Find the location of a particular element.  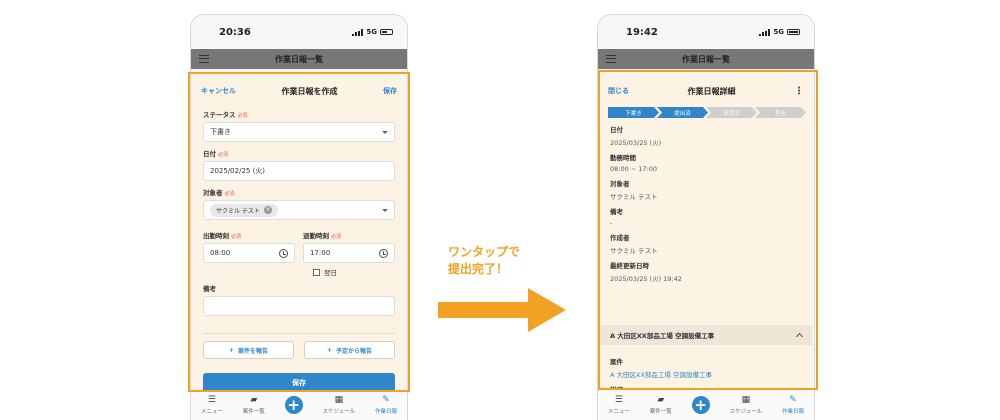

calendar-icon: ▦ is located at coordinates (746, 399).